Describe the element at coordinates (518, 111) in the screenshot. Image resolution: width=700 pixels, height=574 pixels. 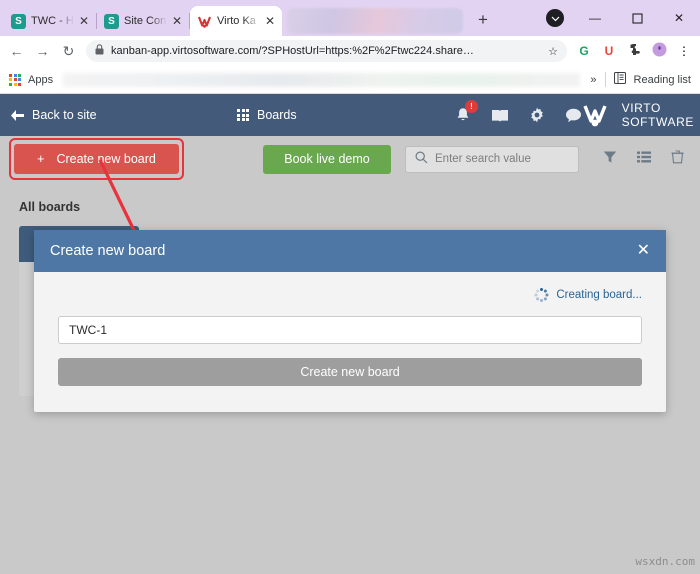
I see `header-icon-group: !` at that location.